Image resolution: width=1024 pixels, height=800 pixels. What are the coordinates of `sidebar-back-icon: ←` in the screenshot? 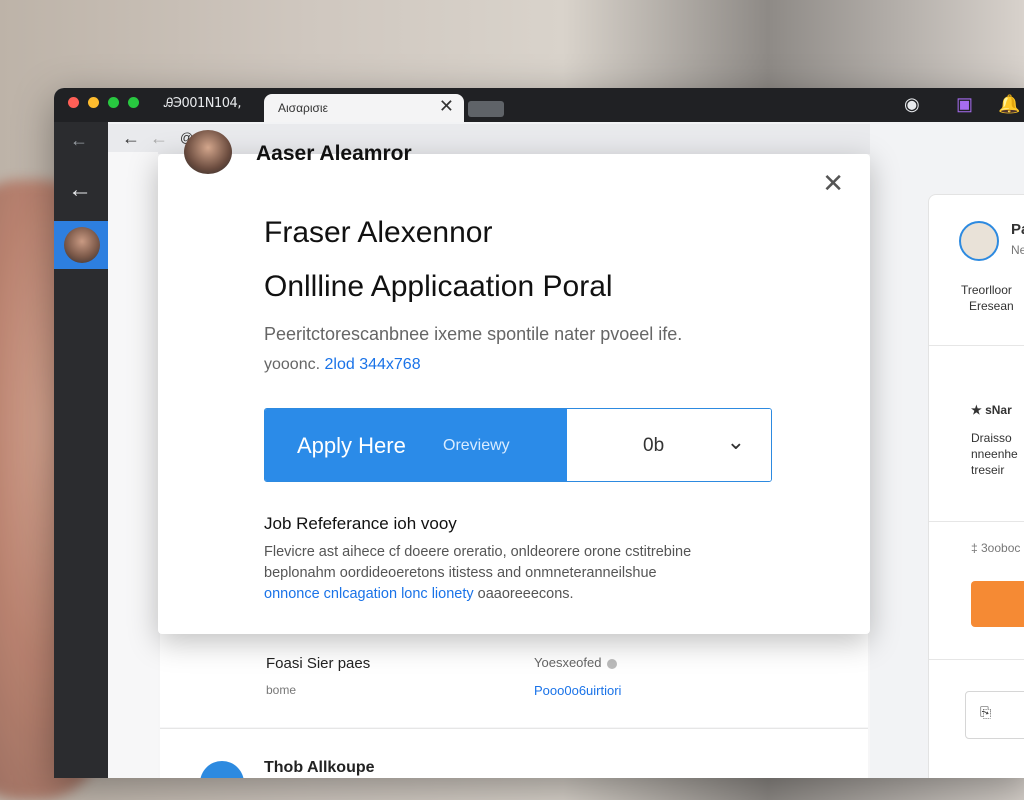 It's located at (80, 190).